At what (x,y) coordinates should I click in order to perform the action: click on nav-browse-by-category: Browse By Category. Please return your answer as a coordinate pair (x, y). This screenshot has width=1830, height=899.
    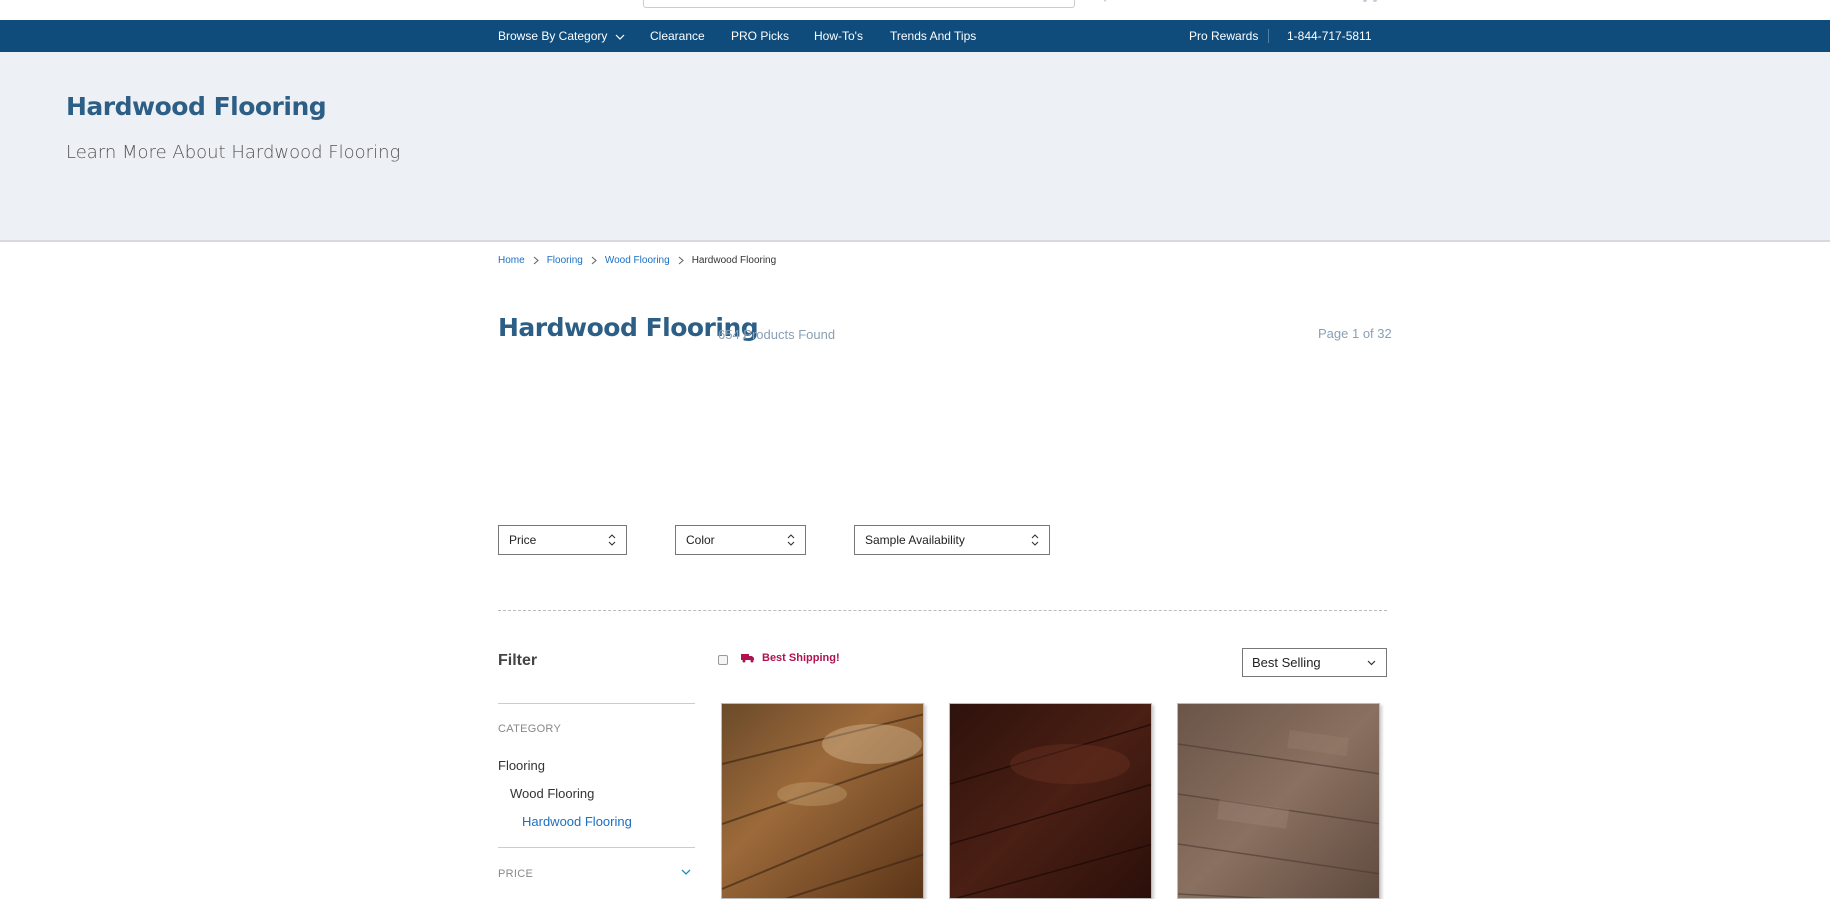
    Looking at the image, I should click on (561, 36).